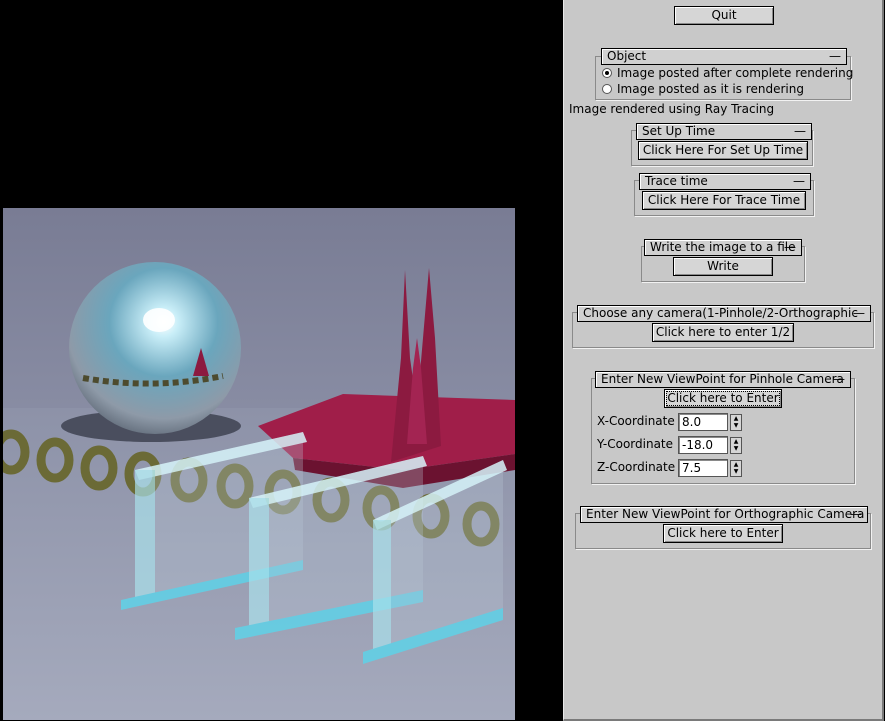 Image resolution: width=885 pixels, height=721 pixels. What do you see at coordinates (735, 73) in the screenshot?
I see `radio-label: Image posted after complete rendering` at bounding box center [735, 73].